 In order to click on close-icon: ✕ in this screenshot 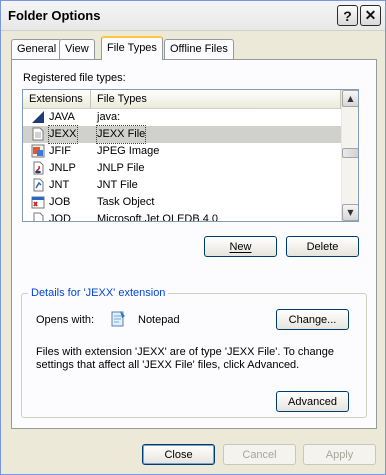, I will do `click(370, 15)`.